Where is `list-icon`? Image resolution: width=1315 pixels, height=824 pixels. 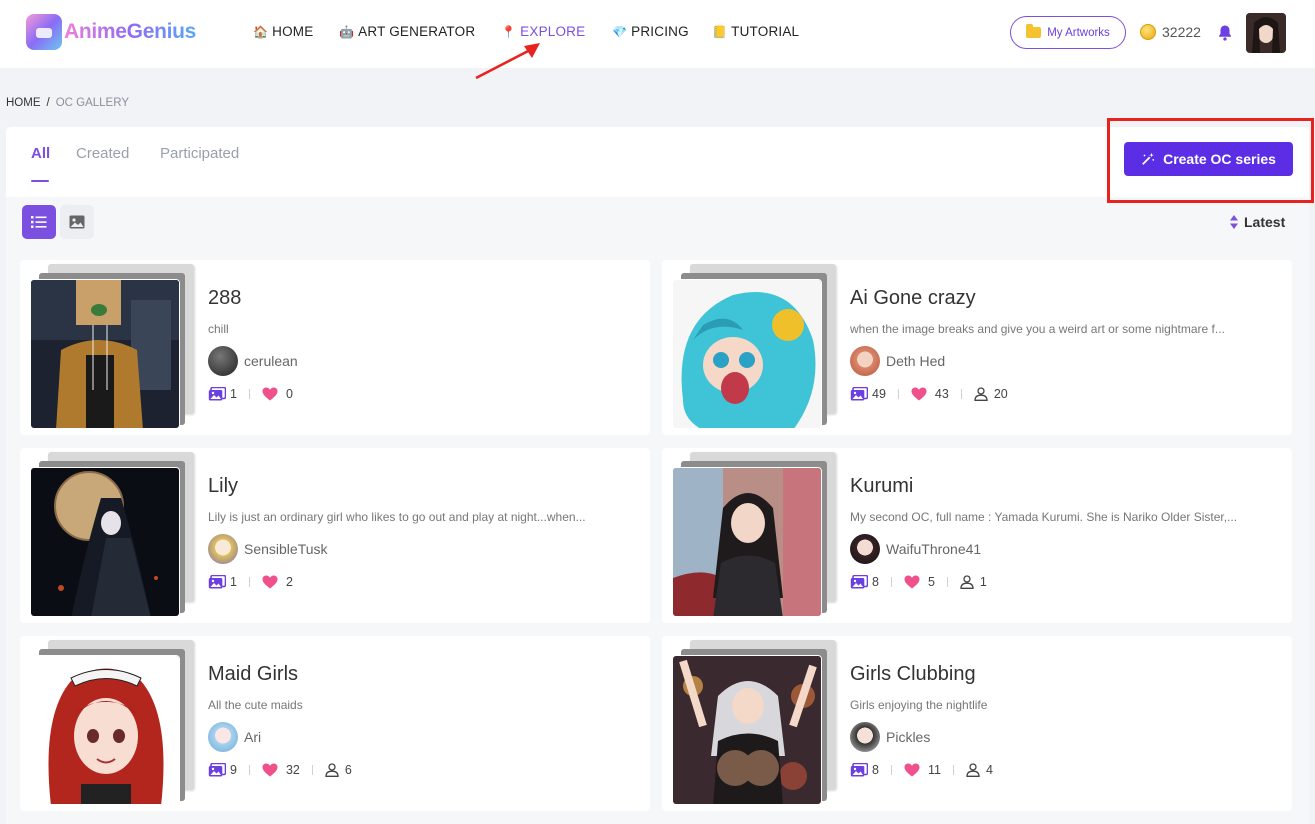
list-icon is located at coordinates (39, 222).